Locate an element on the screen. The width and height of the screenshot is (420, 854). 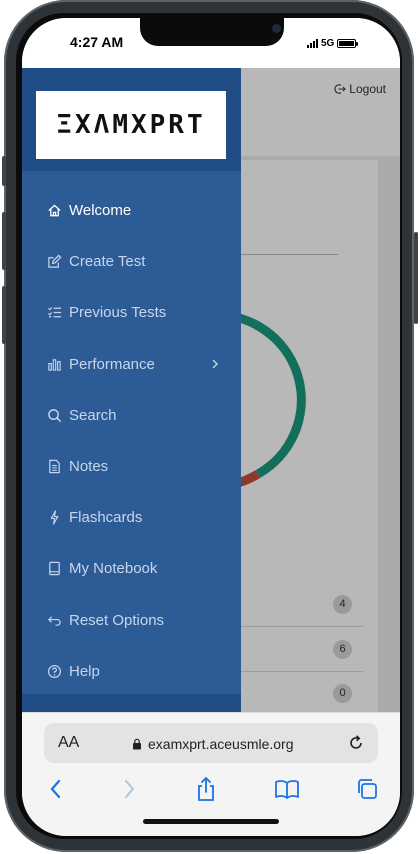
book-icon is located at coordinates (287, 789).